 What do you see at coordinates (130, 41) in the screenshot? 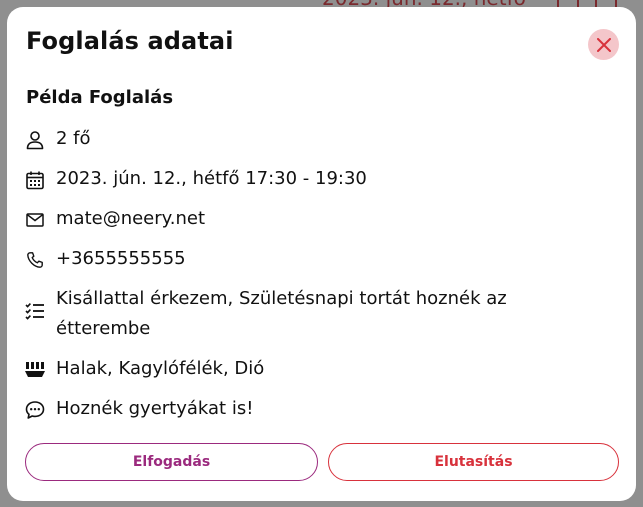
I see `modal-title: Foglalás adatai` at bounding box center [130, 41].